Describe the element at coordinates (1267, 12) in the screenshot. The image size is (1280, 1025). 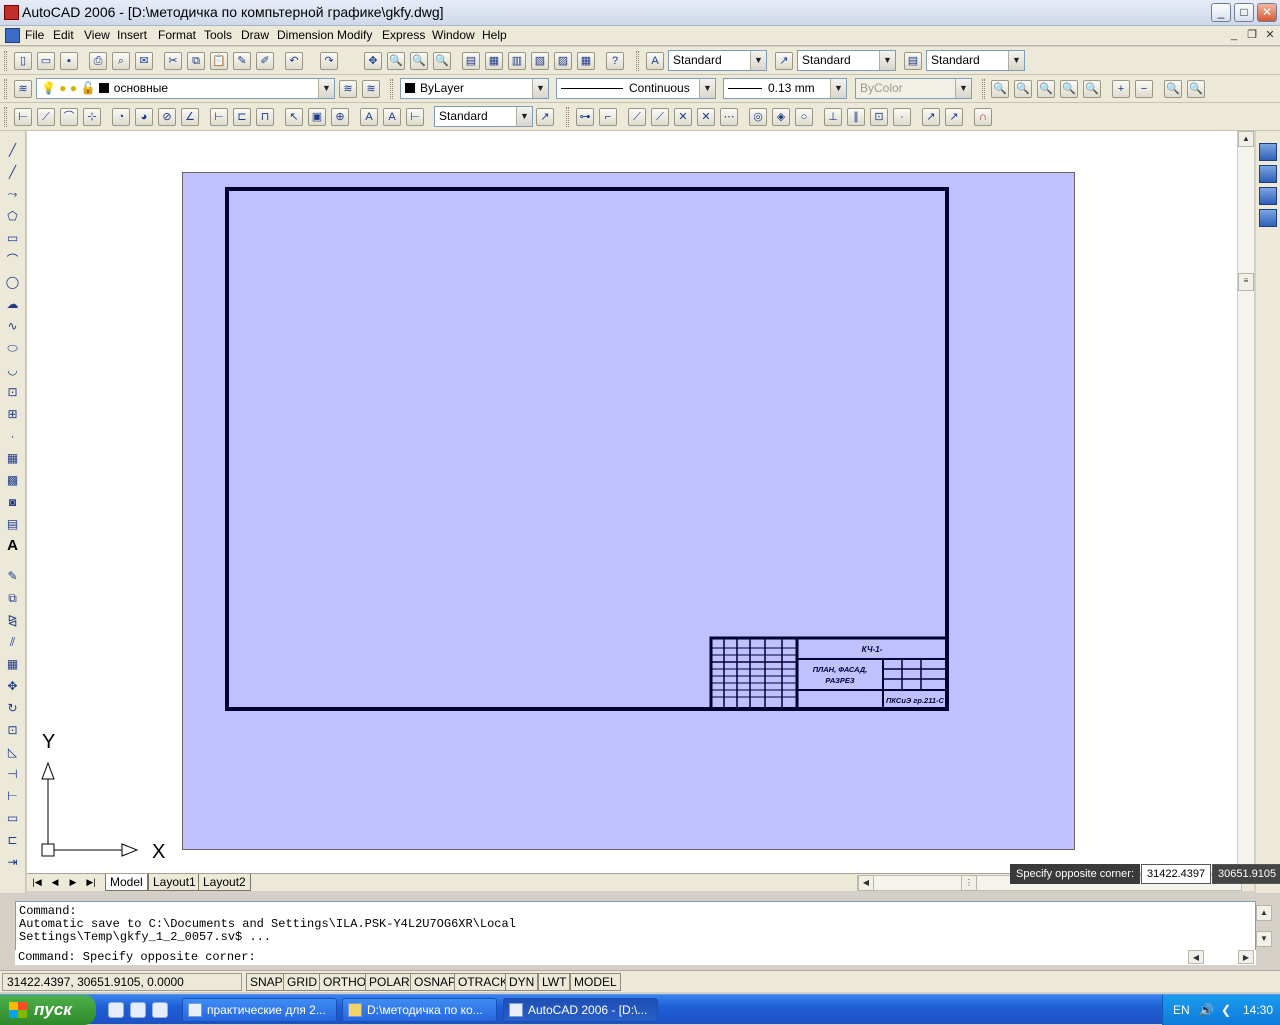
I see `close-button: ✕` at that location.